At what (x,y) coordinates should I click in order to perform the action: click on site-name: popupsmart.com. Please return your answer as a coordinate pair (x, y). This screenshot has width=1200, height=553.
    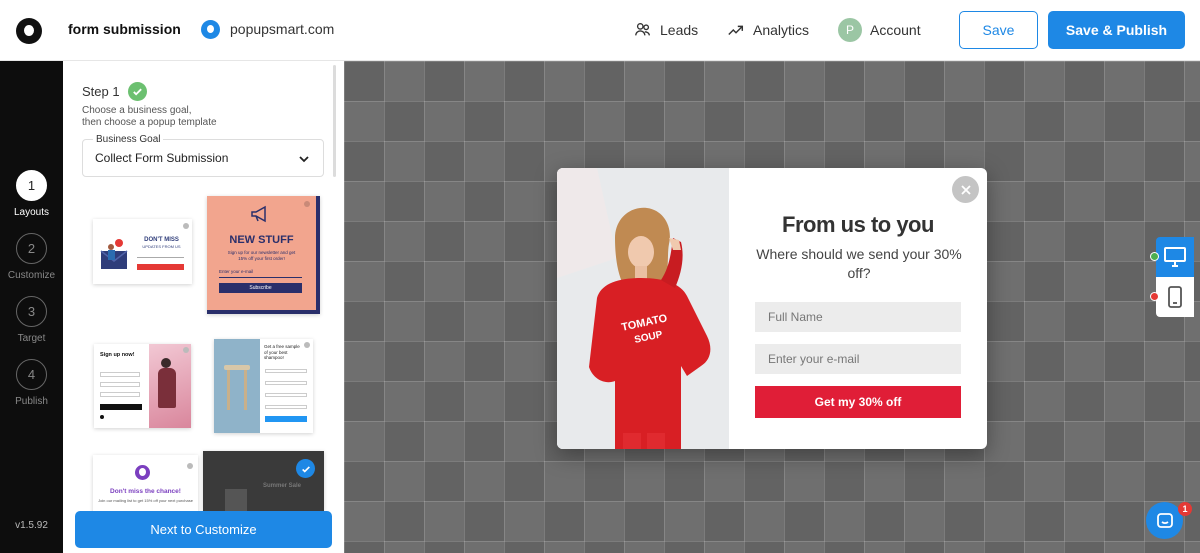
    Looking at the image, I should click on (282, 29).